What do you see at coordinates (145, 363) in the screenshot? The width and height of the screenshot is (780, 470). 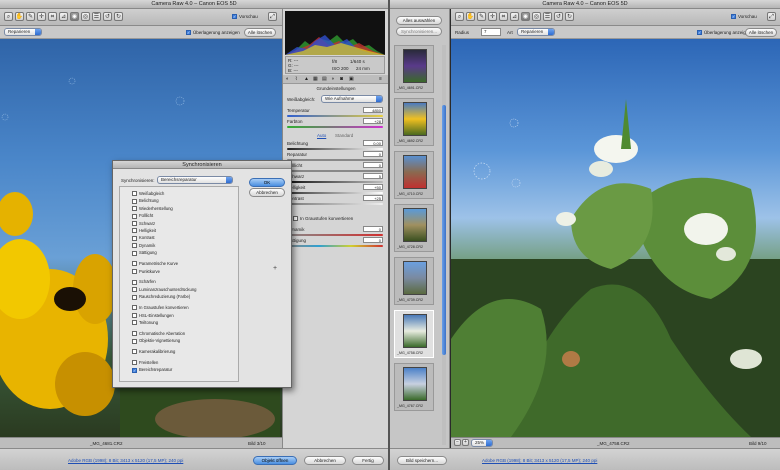 I see `sync-option-item: Freistellen` at bounding box center [145, 363].